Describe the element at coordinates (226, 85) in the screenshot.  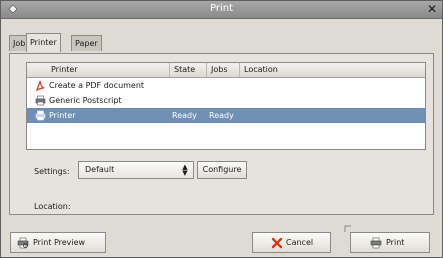
I see `printer-row: Create a PDF document` at that location.